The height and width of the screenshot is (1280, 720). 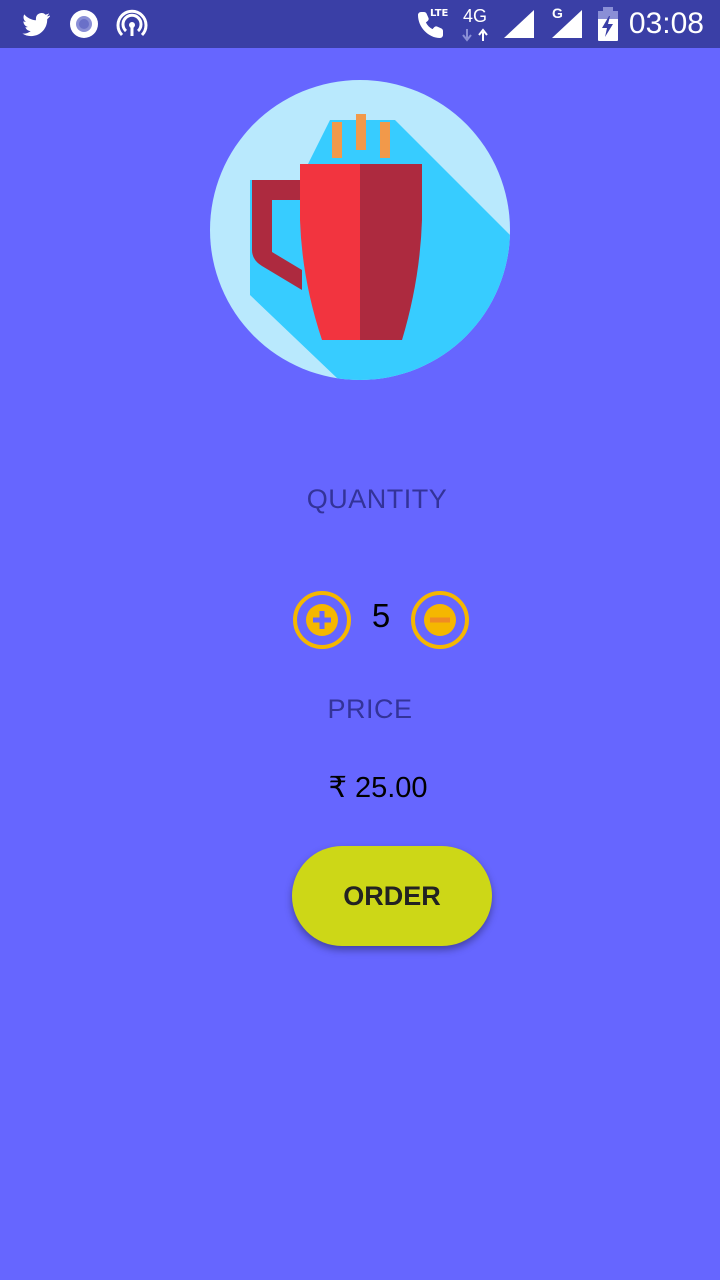 I want to click on price-value: ₹ 25.00, so click(x=378, y=788).